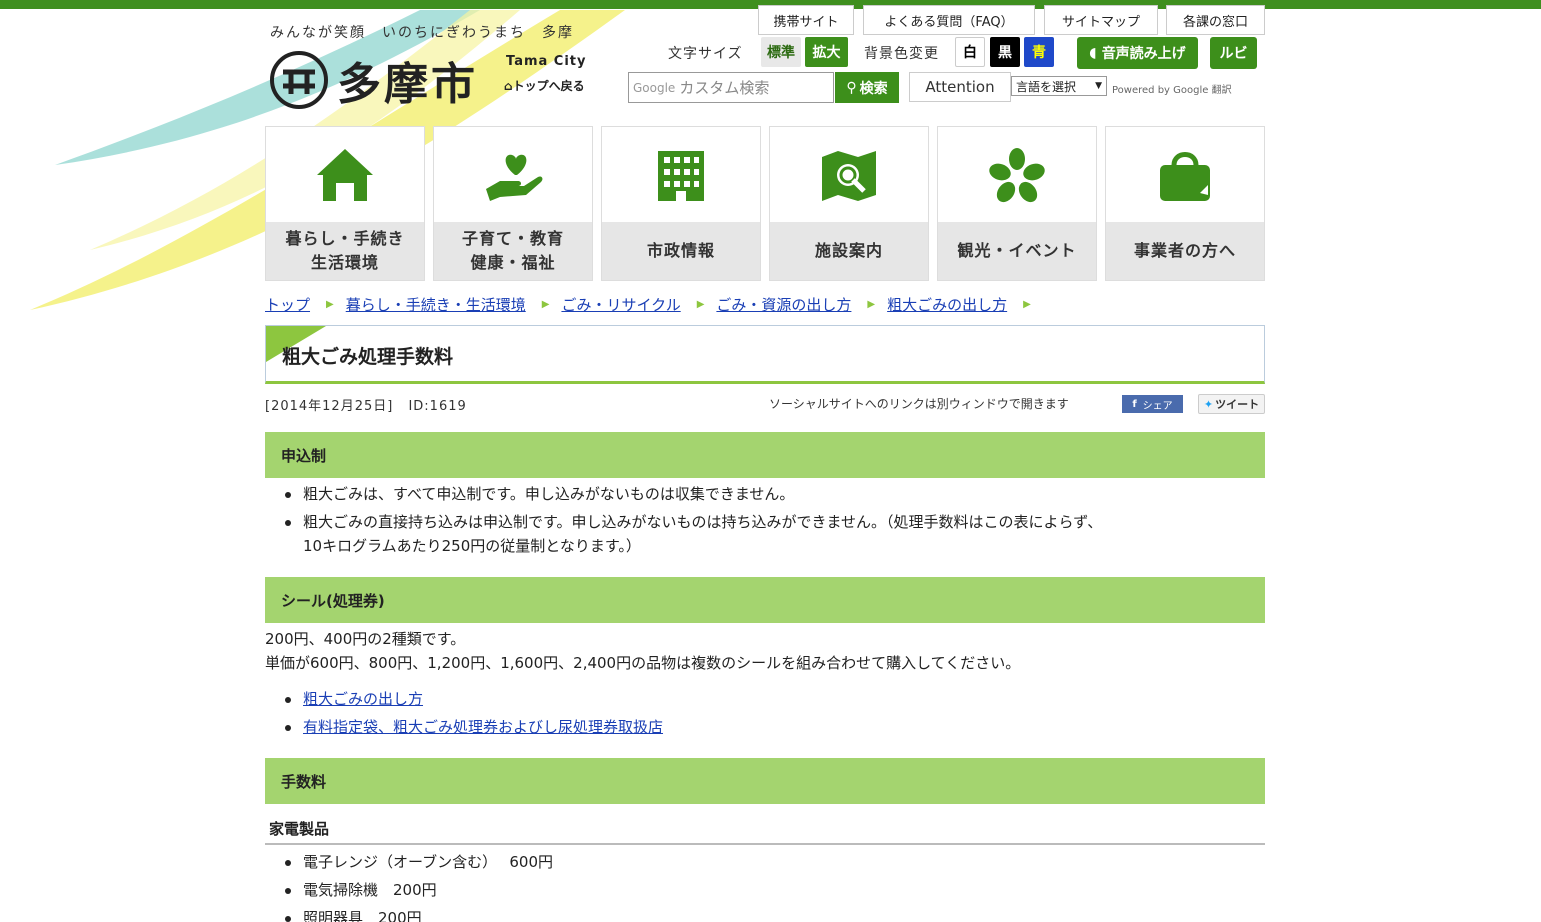 The height and width of the screenshot is (922, 1541). Describe the element at coordinates (1101, 20) in the screenshot. I see `sitemap-link: サイトマップ` at that location.